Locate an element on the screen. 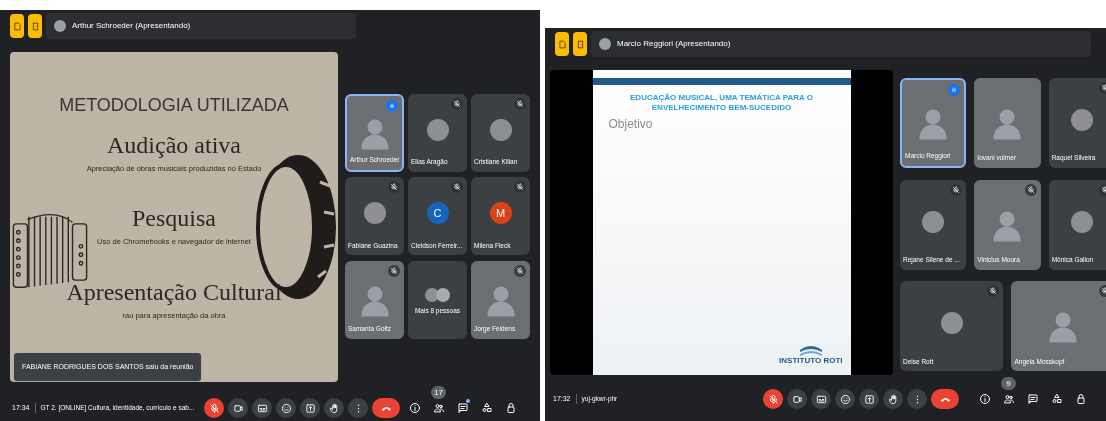  slide-subtitle: Objetivo is located at coordinates (631, 124).